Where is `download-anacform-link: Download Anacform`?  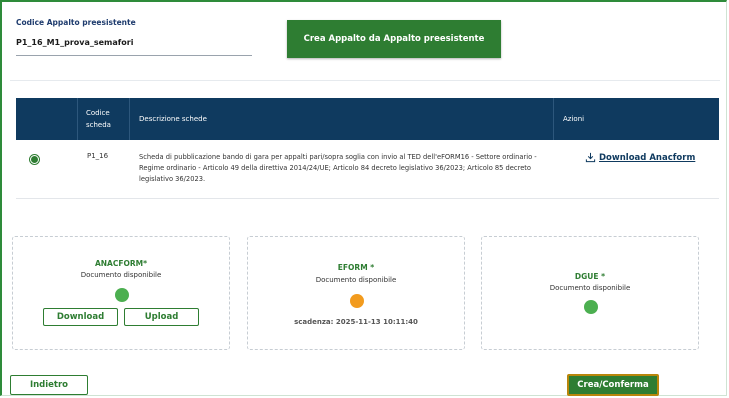 download-anacform-link: Download Anacform is located at coordinates (640, 157).